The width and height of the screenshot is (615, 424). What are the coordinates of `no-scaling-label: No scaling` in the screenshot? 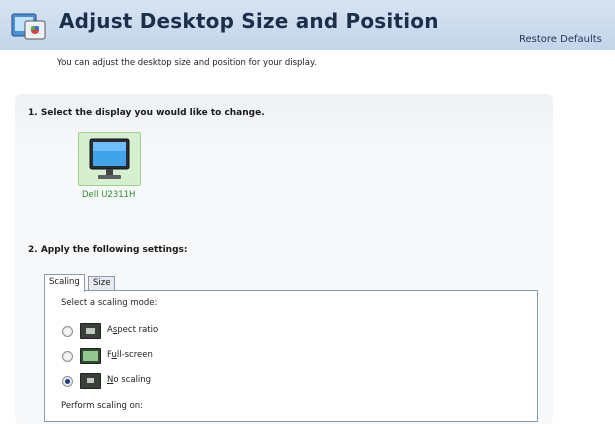 It's located at (129, 380).